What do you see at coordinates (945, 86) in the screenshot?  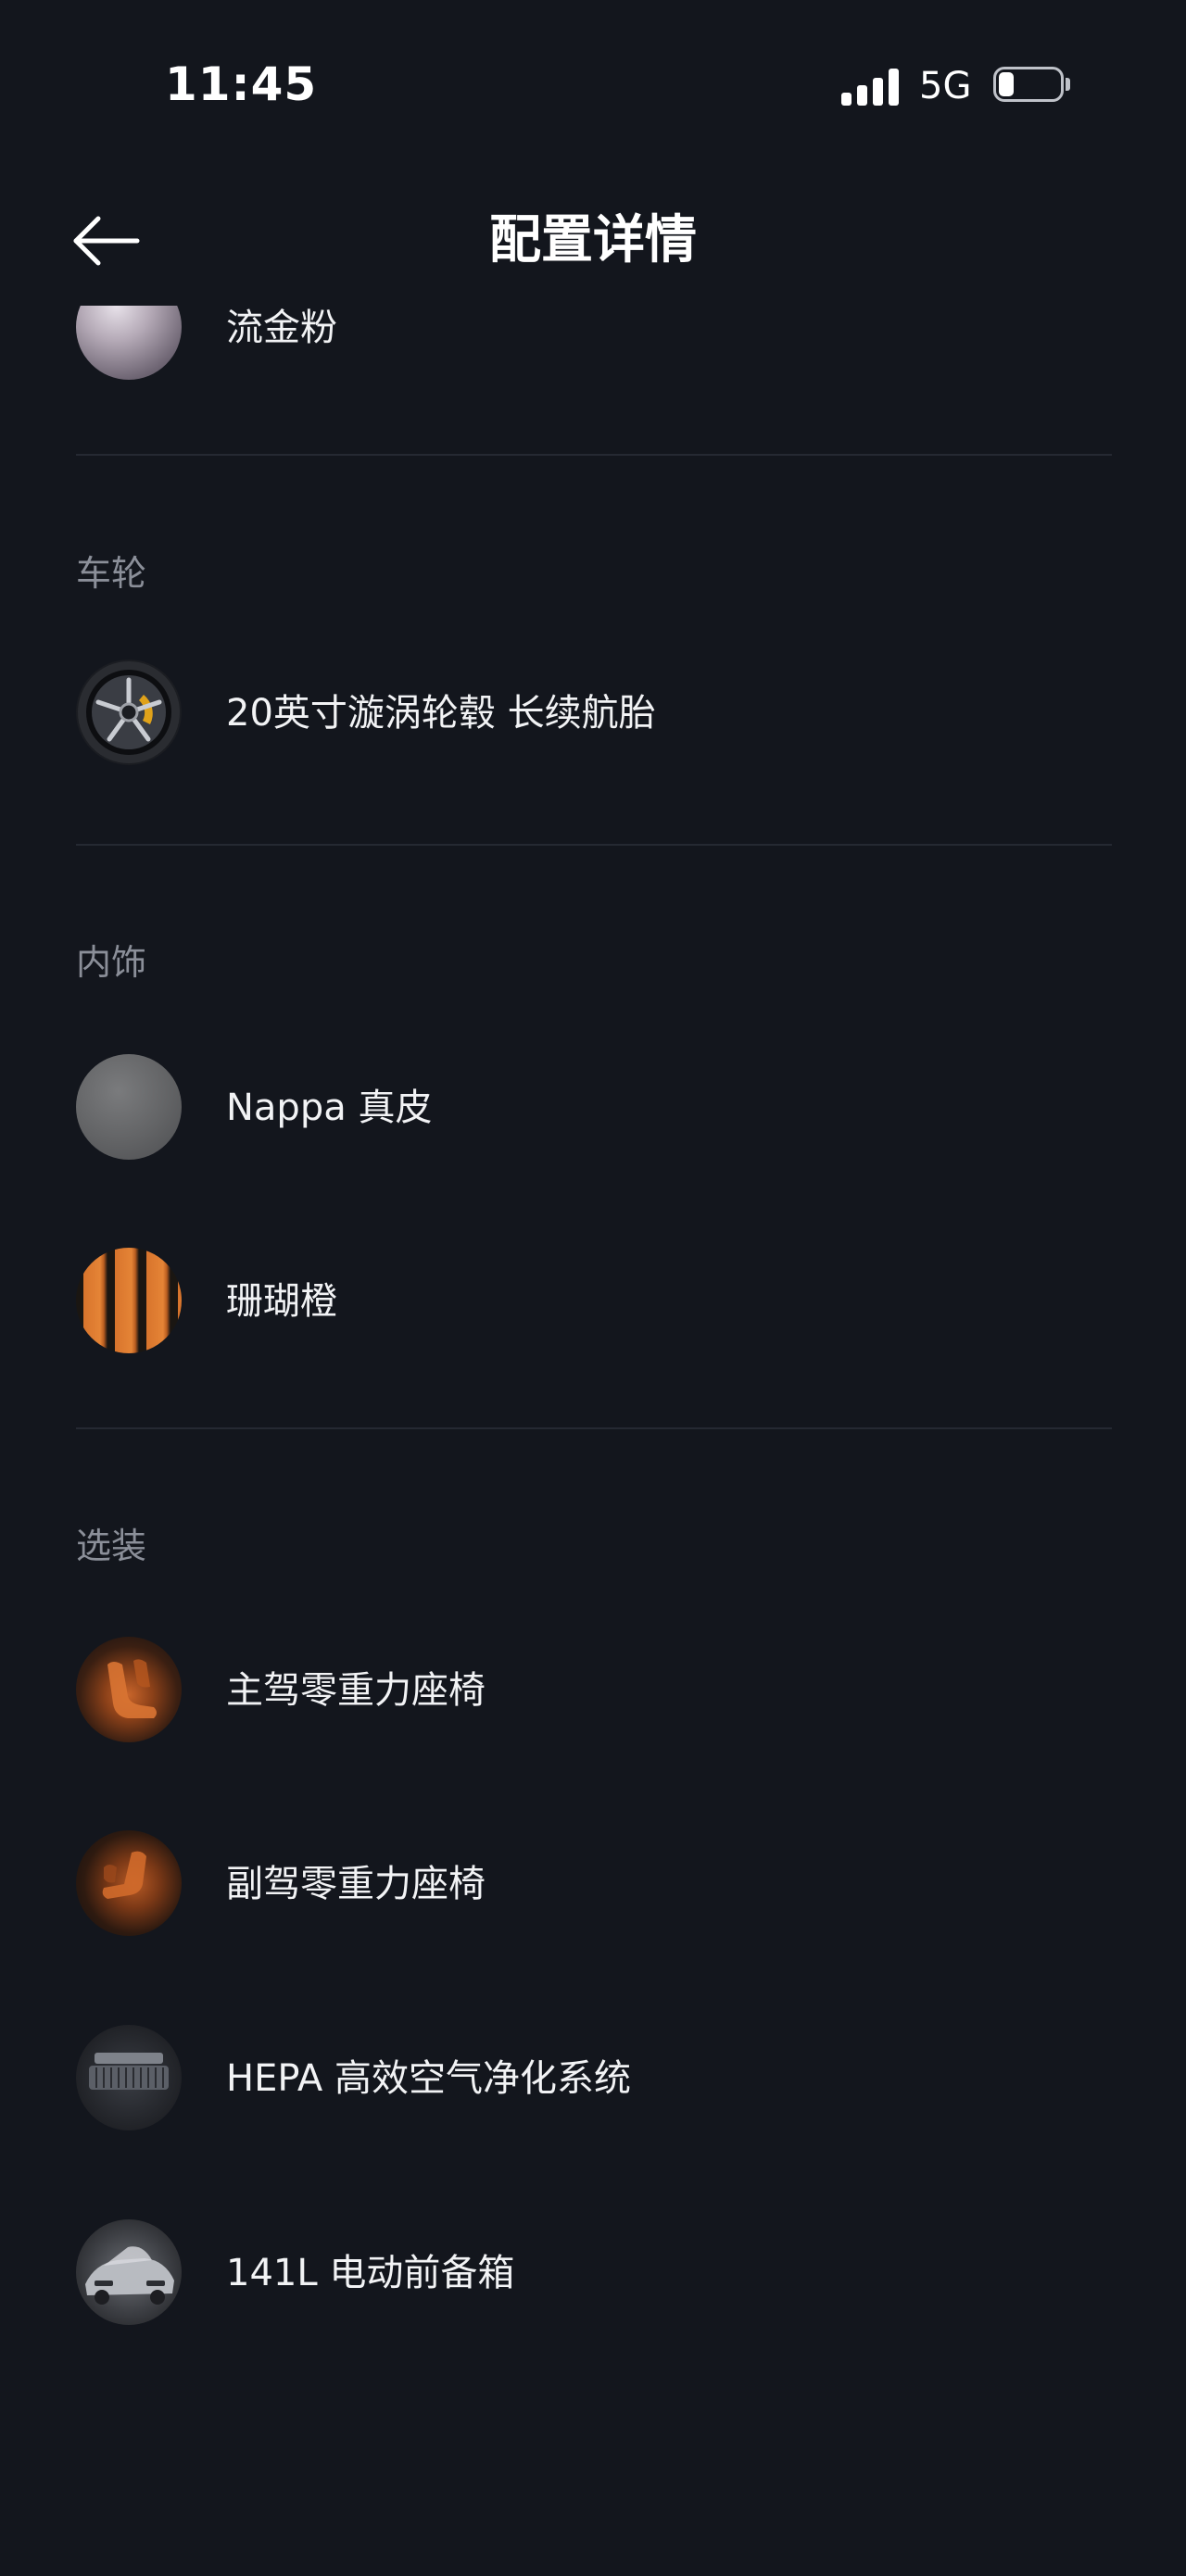 I see `network-type: 5G` at bounding box center [945, 86].